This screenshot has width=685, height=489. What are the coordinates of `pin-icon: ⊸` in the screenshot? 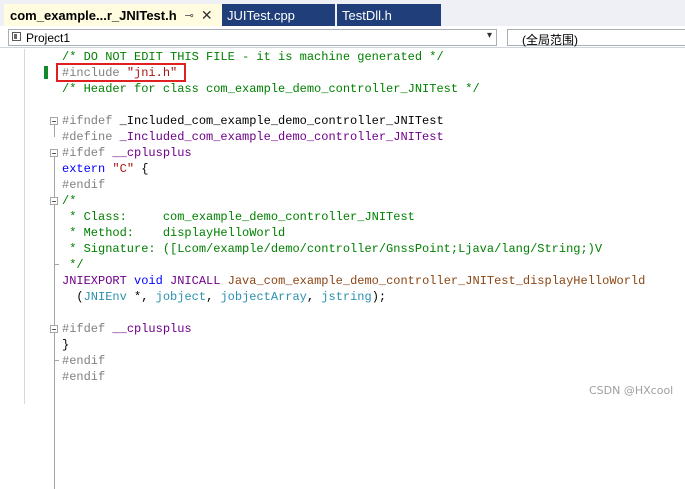 It's located at (189, 15).